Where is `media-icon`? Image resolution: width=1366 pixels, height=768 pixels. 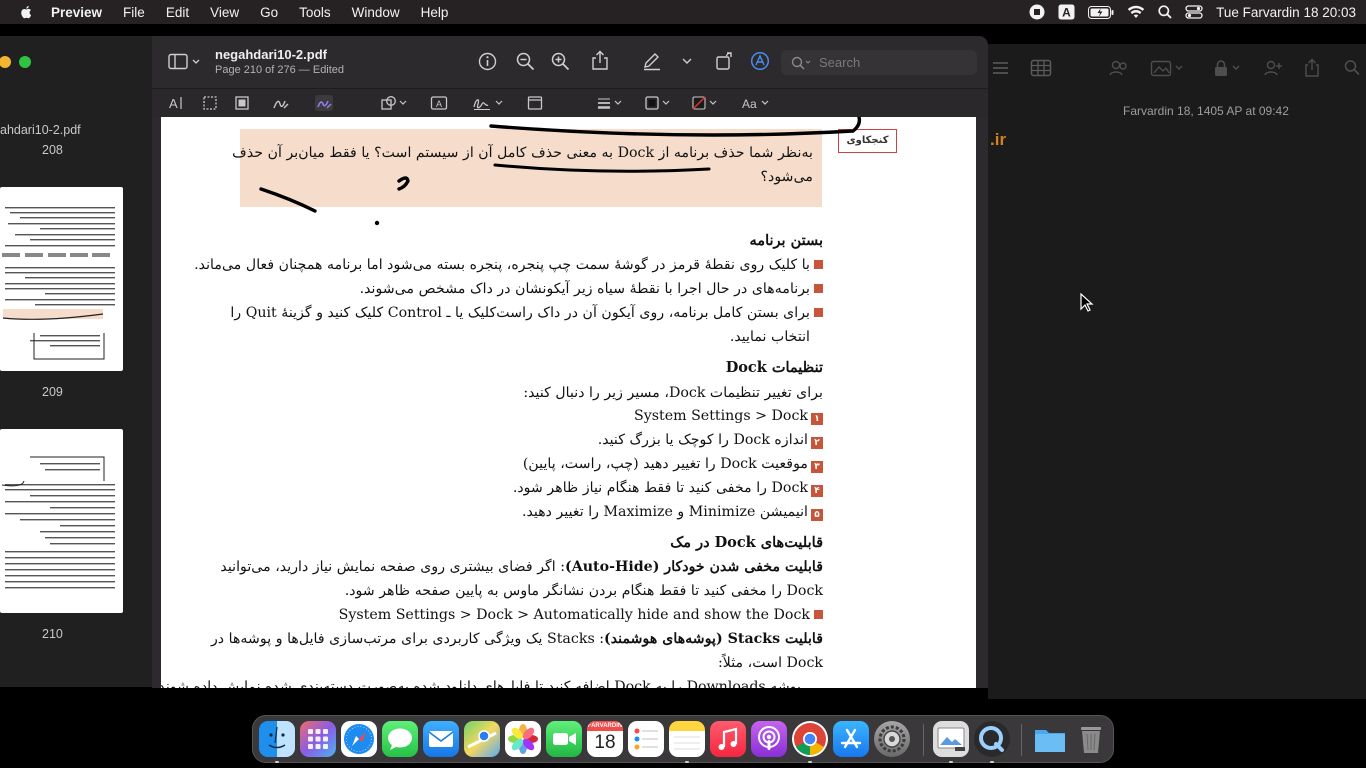
media-icon is located at coordinates (1167, 68).